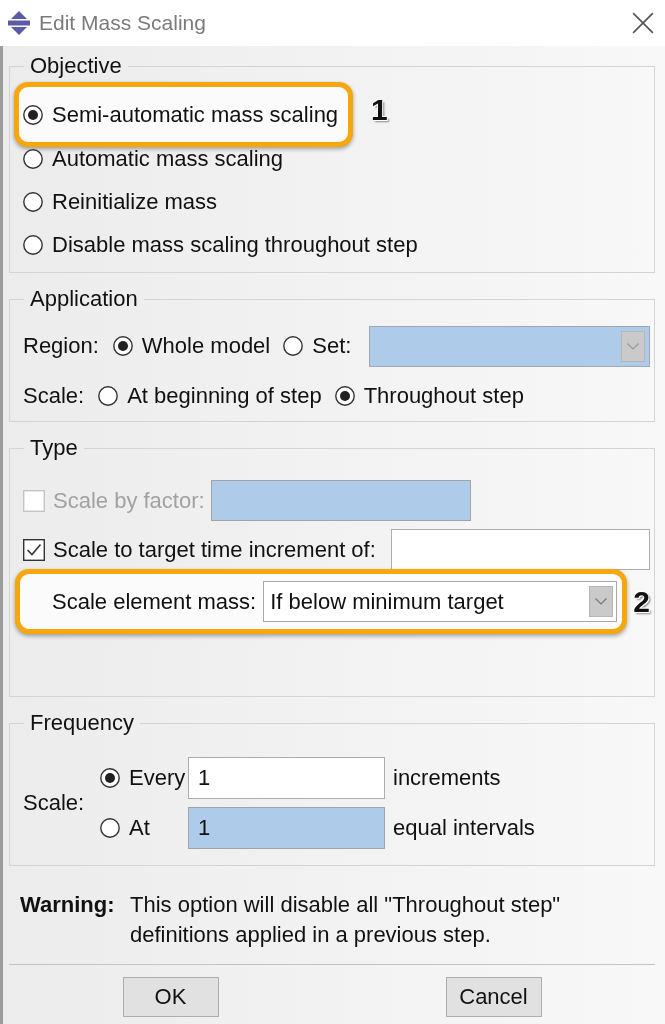 This screenshot has width=665, height=1024. Describe the element at coordinates (643, 23) in the screenshot. I see `close-icon` at that location.